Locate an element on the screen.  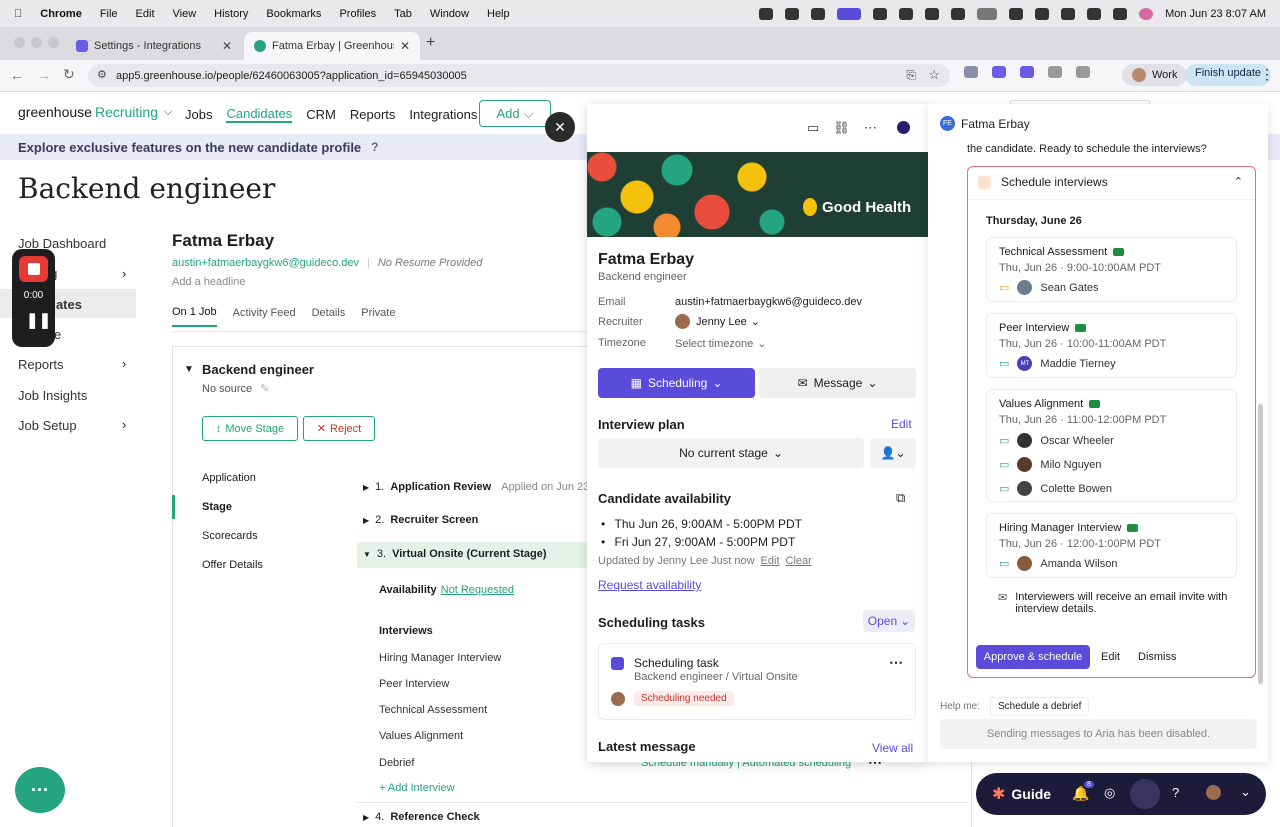
stage-row-current: ▼ 3. Virtual Onsite (Current Stage) is located at coordinates (455, 554).